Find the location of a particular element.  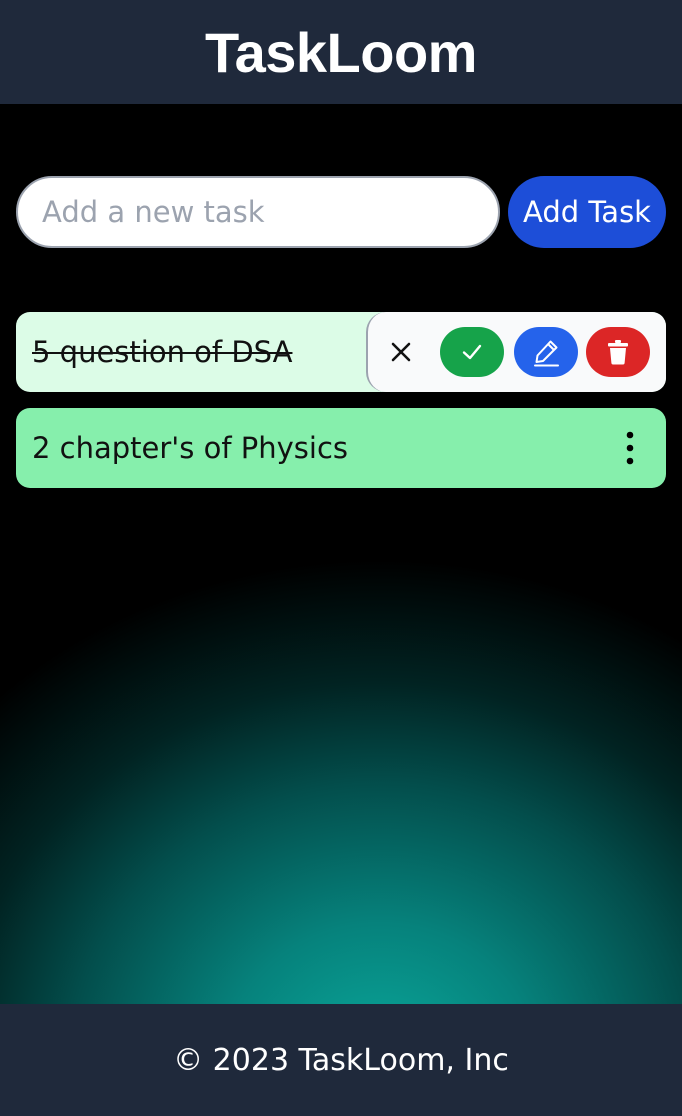

task-item: 2 chapter's of Physics is located at coordinates (341, 448).